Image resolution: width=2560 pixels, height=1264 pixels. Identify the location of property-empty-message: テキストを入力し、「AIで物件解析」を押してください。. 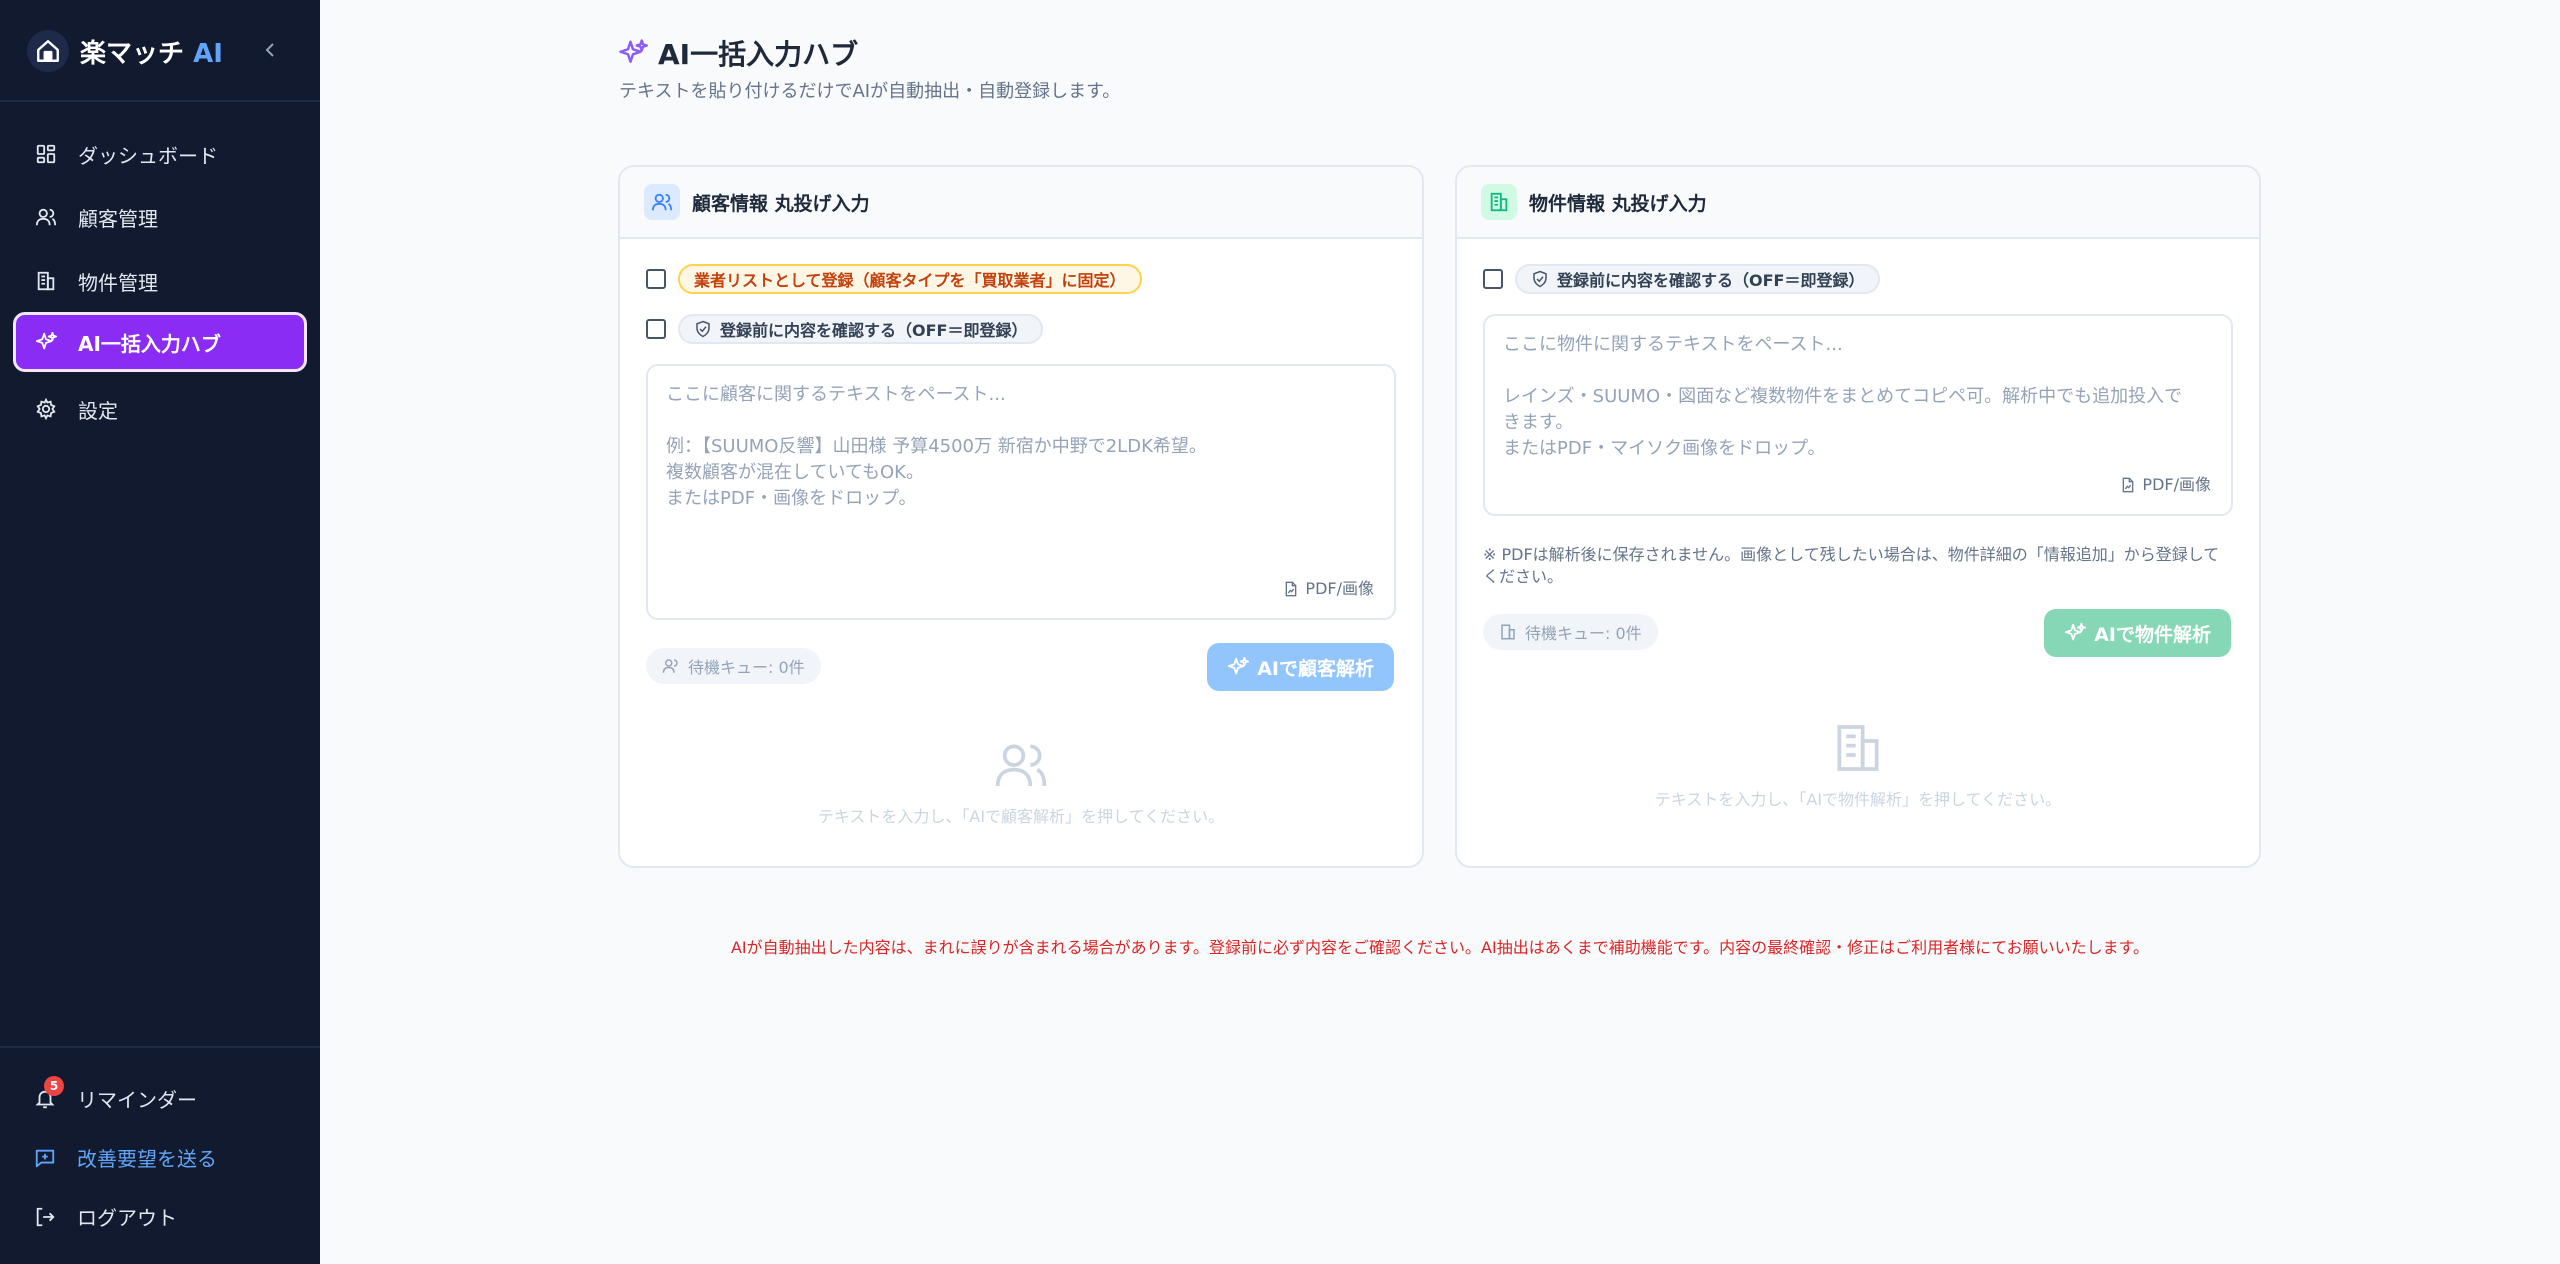
(1858, 799).